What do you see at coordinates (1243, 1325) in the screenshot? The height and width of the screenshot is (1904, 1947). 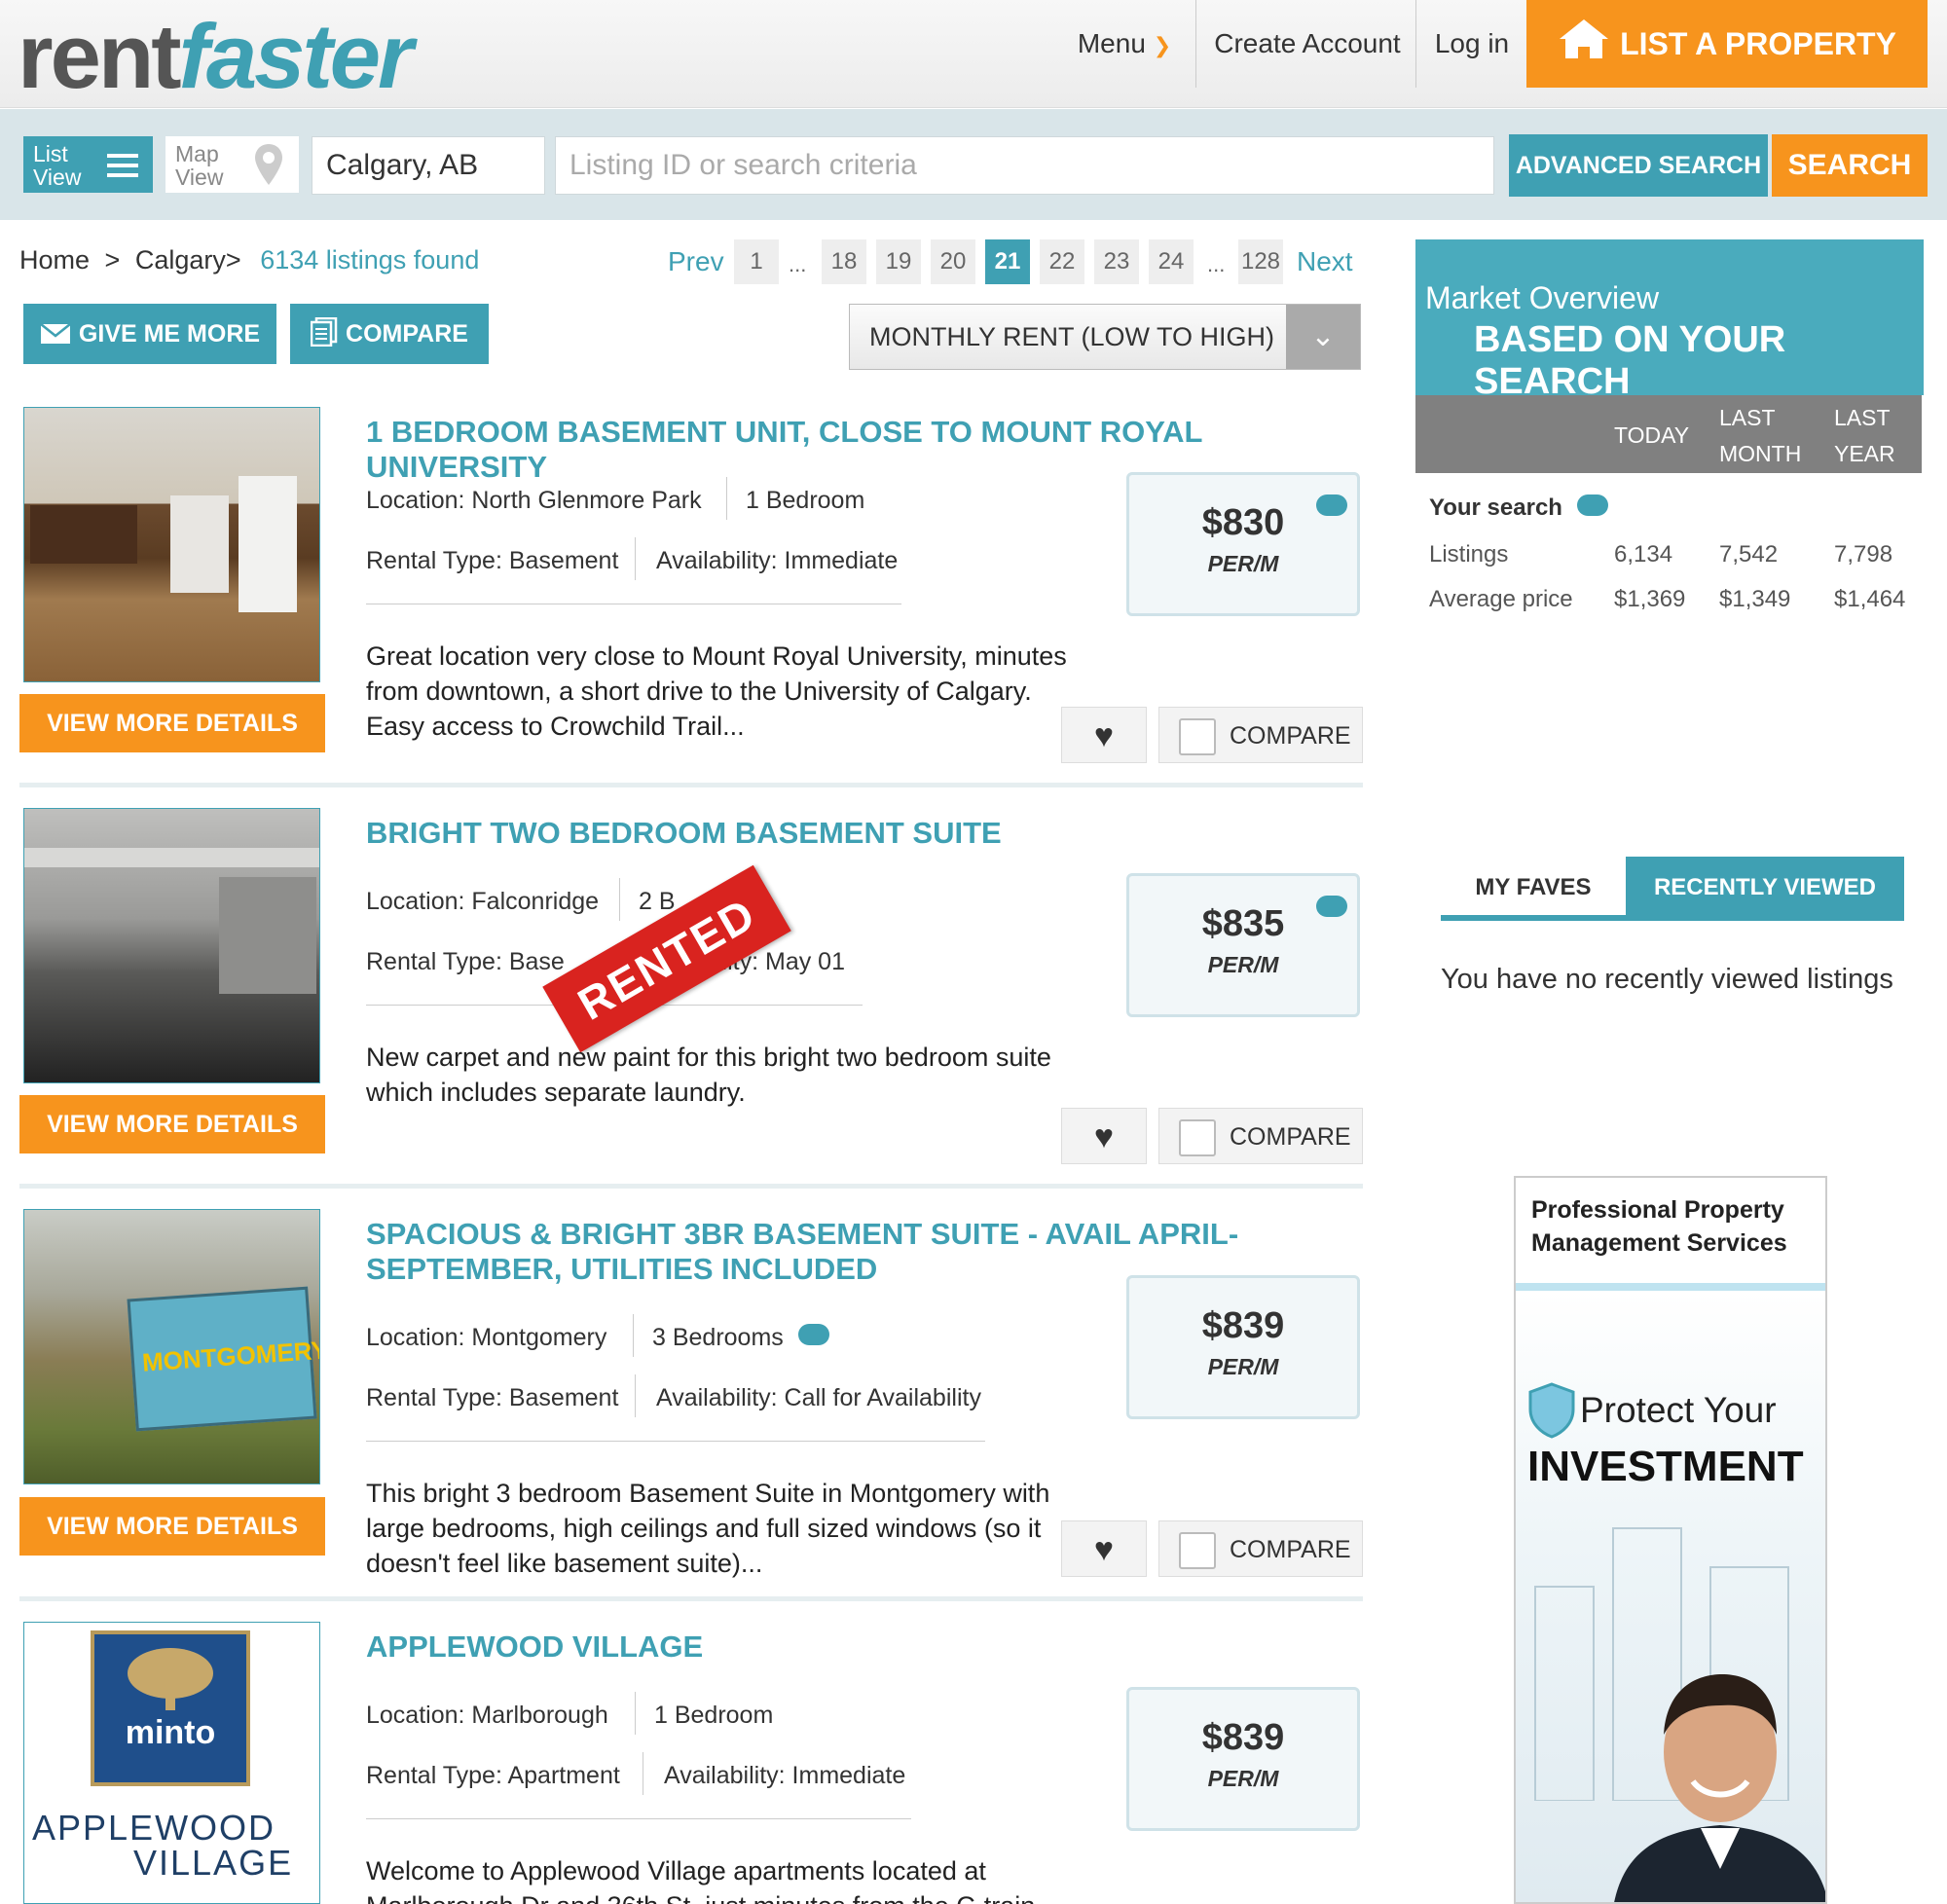 I see `listing-price: $839` at bounding box center [1243, 1325].